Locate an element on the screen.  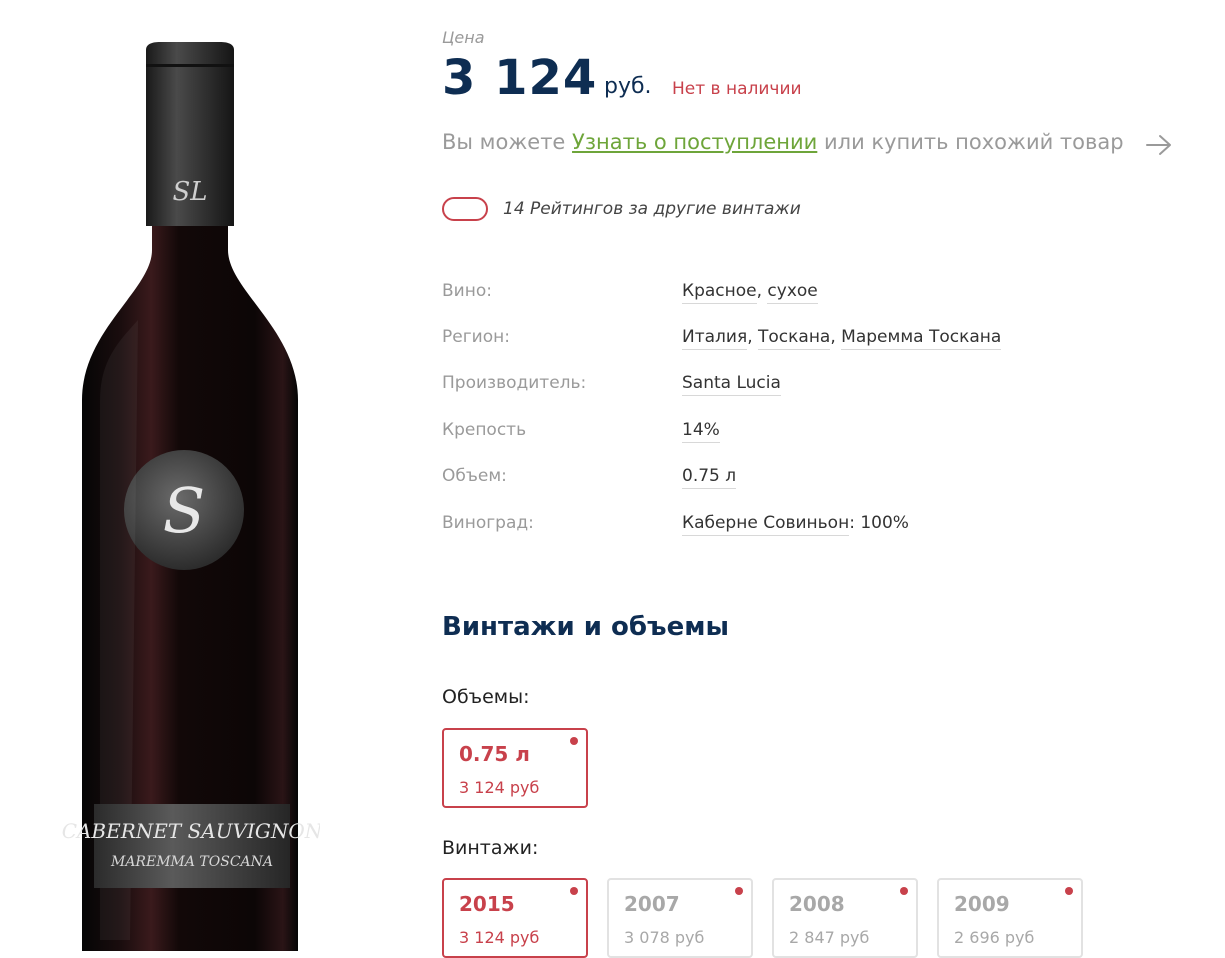
attr-row-producer: Производитель: Santa Lucia is located at coordinates (792, 388).